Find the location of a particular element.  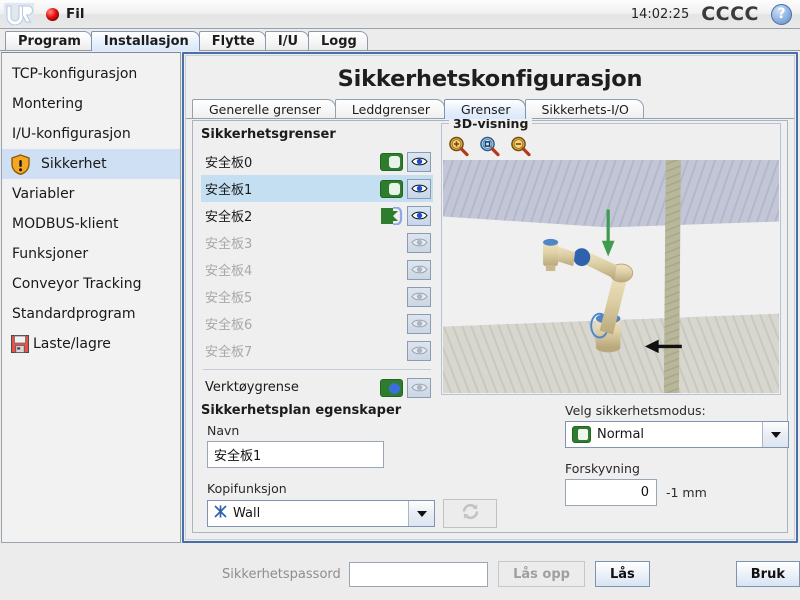

lock-button: Lås is located at coordinates (622, 574).